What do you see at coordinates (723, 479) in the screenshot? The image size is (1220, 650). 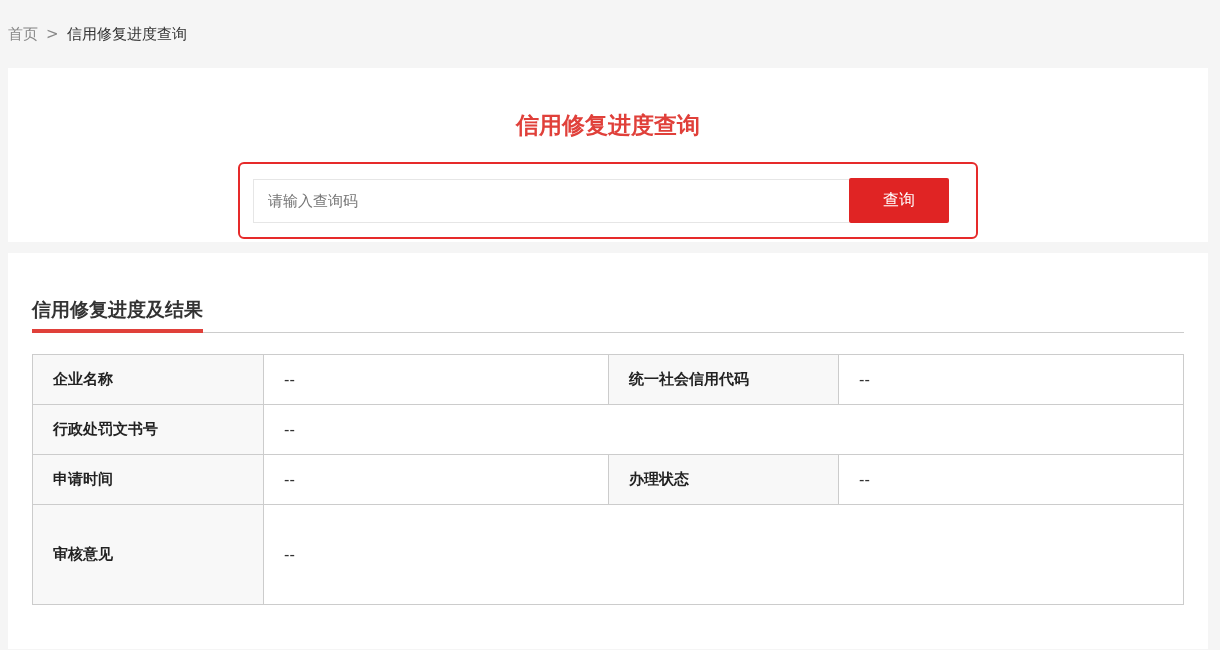 I see `field-label: 办理状态` at bounding box center [723, 479].